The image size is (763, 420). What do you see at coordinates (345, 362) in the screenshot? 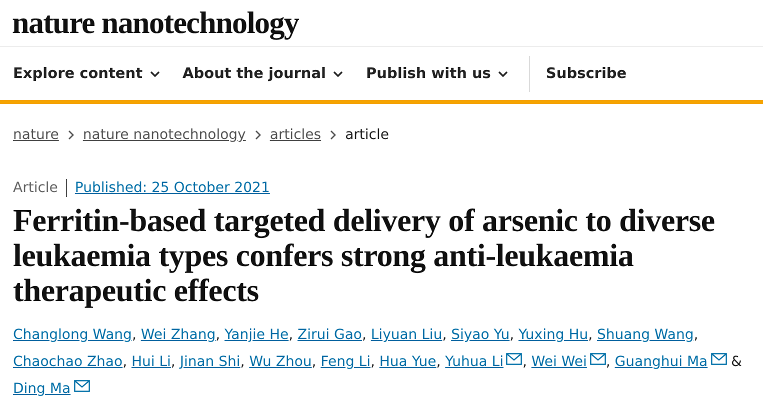
I see `author-link: Feng Li` at bounding box center [345, 362].